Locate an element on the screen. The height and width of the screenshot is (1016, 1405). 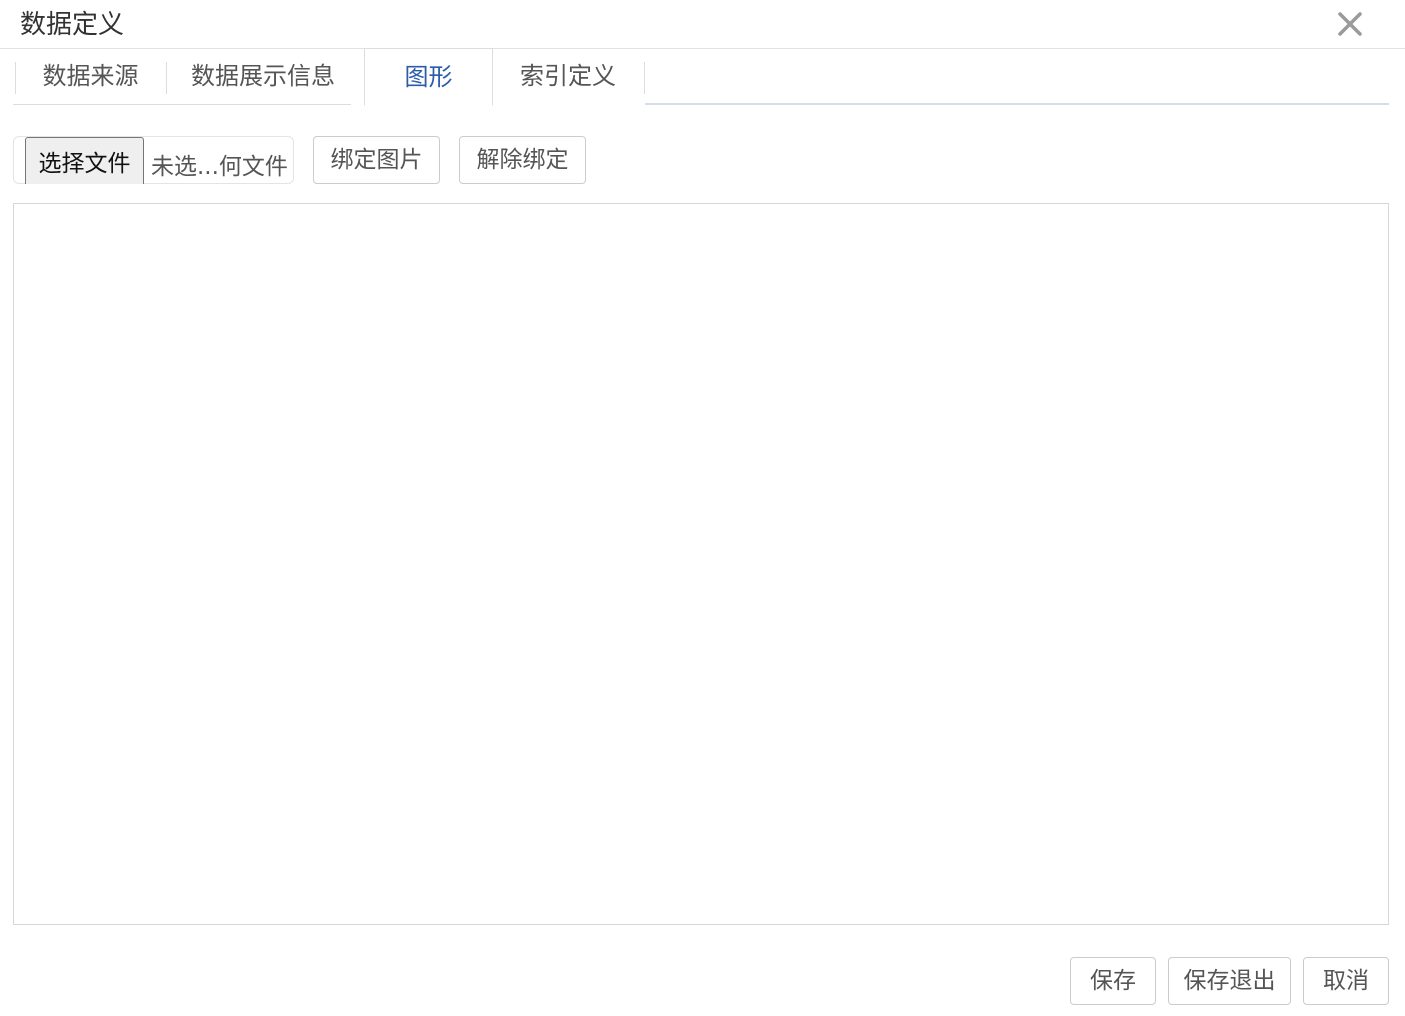
file-input: 选择文件 未选...何文件 is located at coordinates (153, 160).